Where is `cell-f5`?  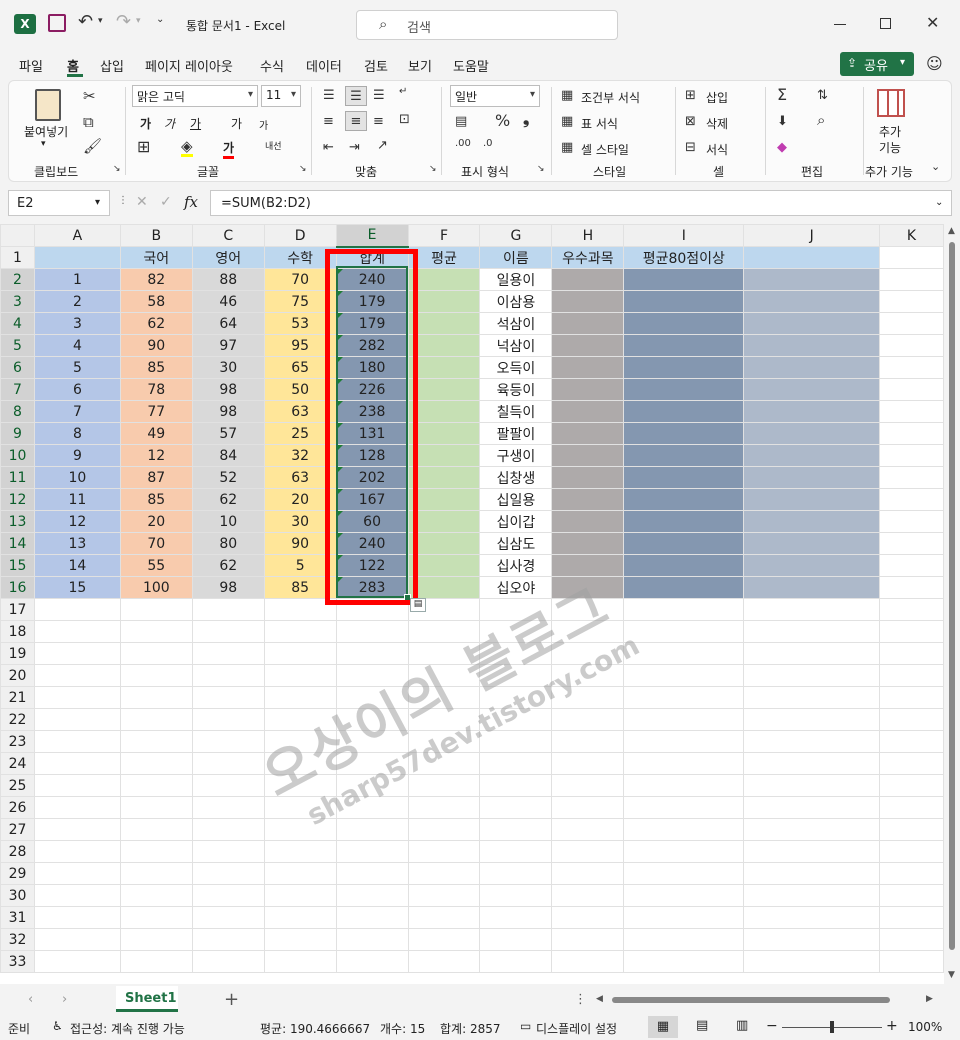 cell-f5 is located at coordinates (444, 345).